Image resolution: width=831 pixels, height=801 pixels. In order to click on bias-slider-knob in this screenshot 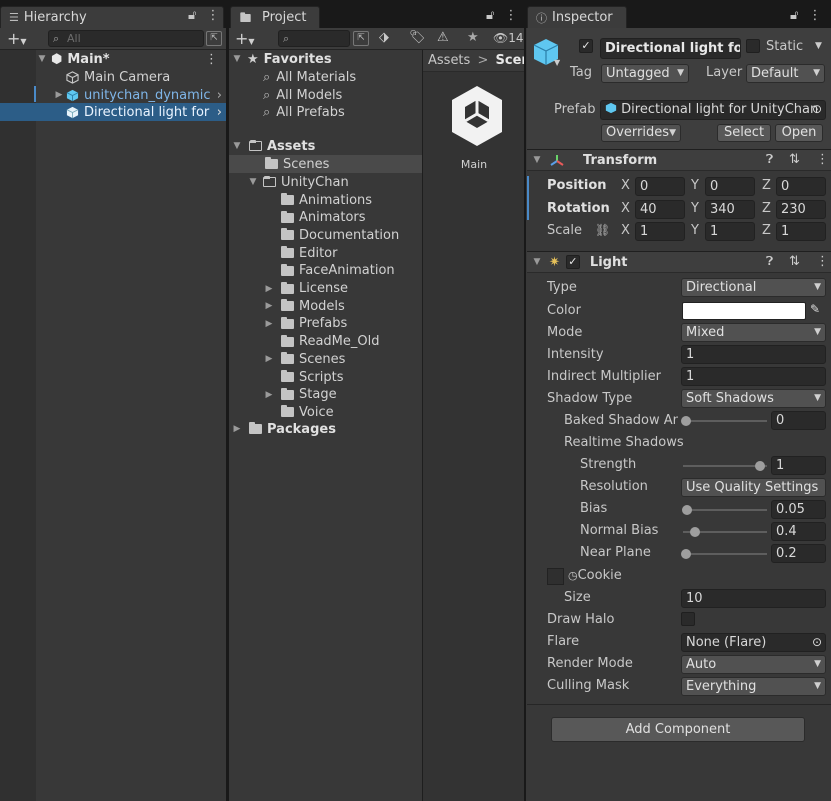, I will do `click(687, 510)`.